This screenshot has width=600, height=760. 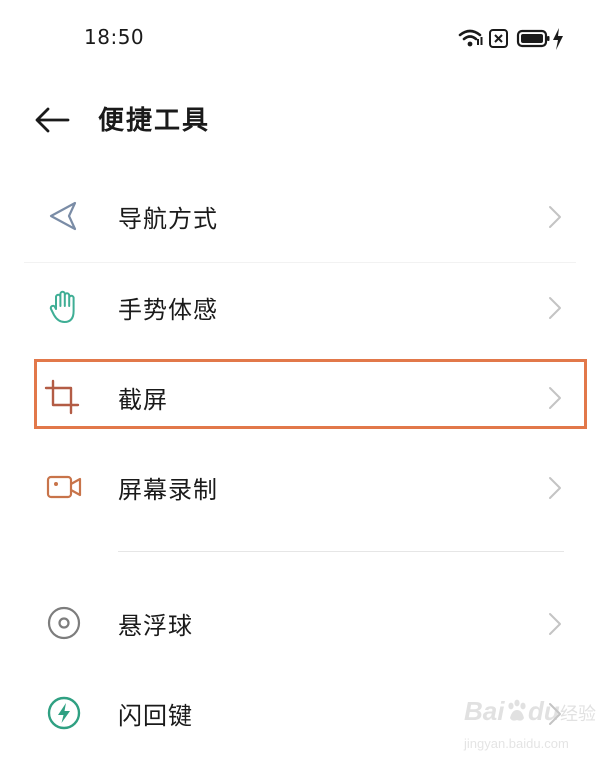 I want to click on menu-item-screenshot: 截屏, so click(x=300, y=396).